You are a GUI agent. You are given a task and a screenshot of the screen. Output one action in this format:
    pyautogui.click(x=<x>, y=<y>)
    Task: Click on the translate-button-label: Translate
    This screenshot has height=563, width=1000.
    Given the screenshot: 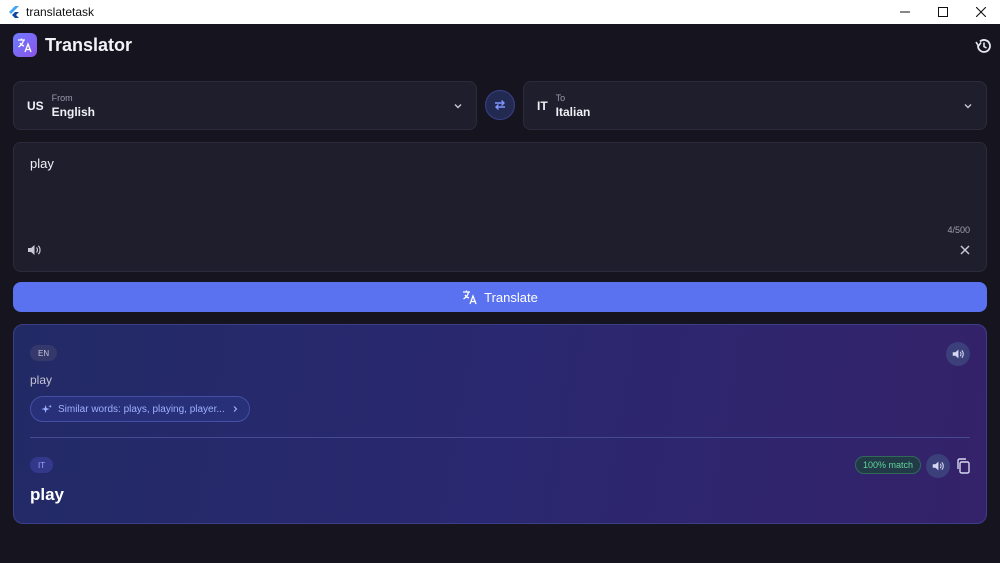 What is the action you would take?
    pyautogui.click(x=511, y=297)
    